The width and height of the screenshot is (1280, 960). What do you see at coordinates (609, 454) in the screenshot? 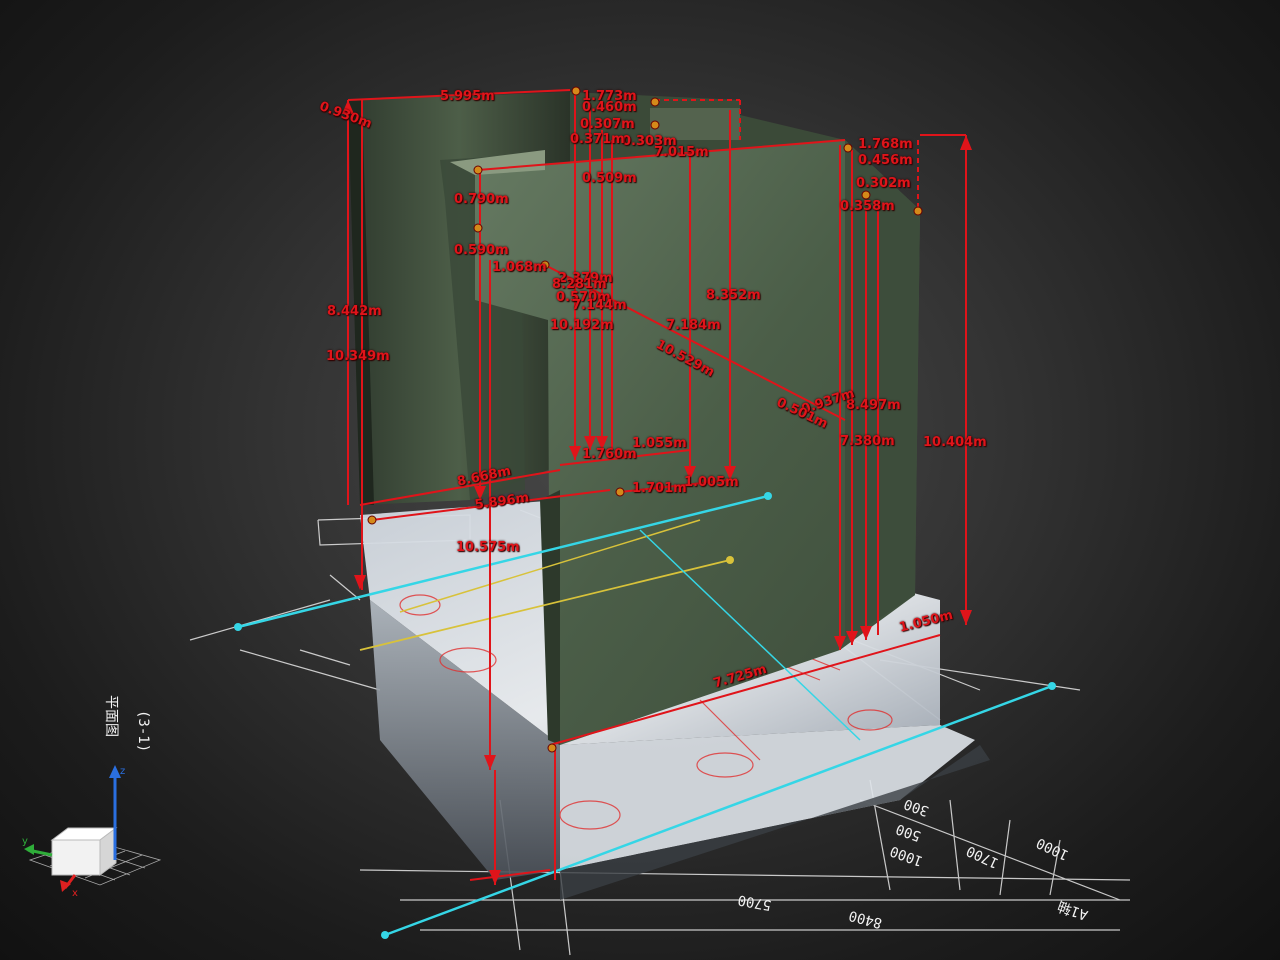
I see `dimension-label-d32: 1.760m` at bounding box center [609, 454].